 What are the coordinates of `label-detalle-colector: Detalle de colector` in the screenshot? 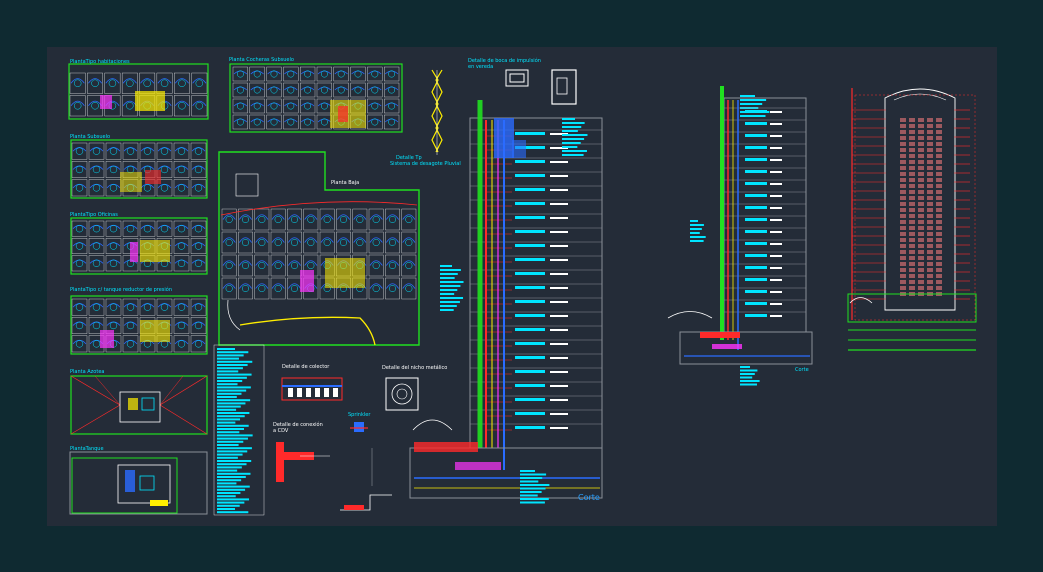 It's located at (306, 367).